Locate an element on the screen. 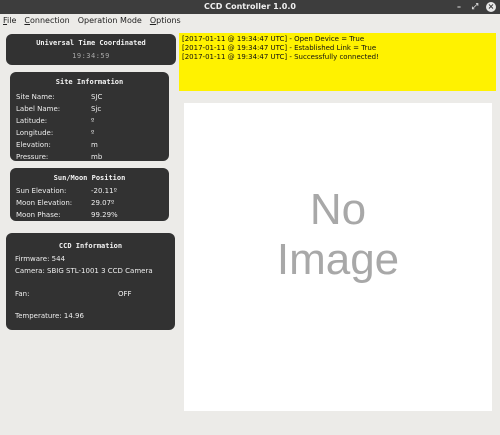 The image size is (500, 435). window-controls: – ⤢ × is located at coordinates (475, 7).